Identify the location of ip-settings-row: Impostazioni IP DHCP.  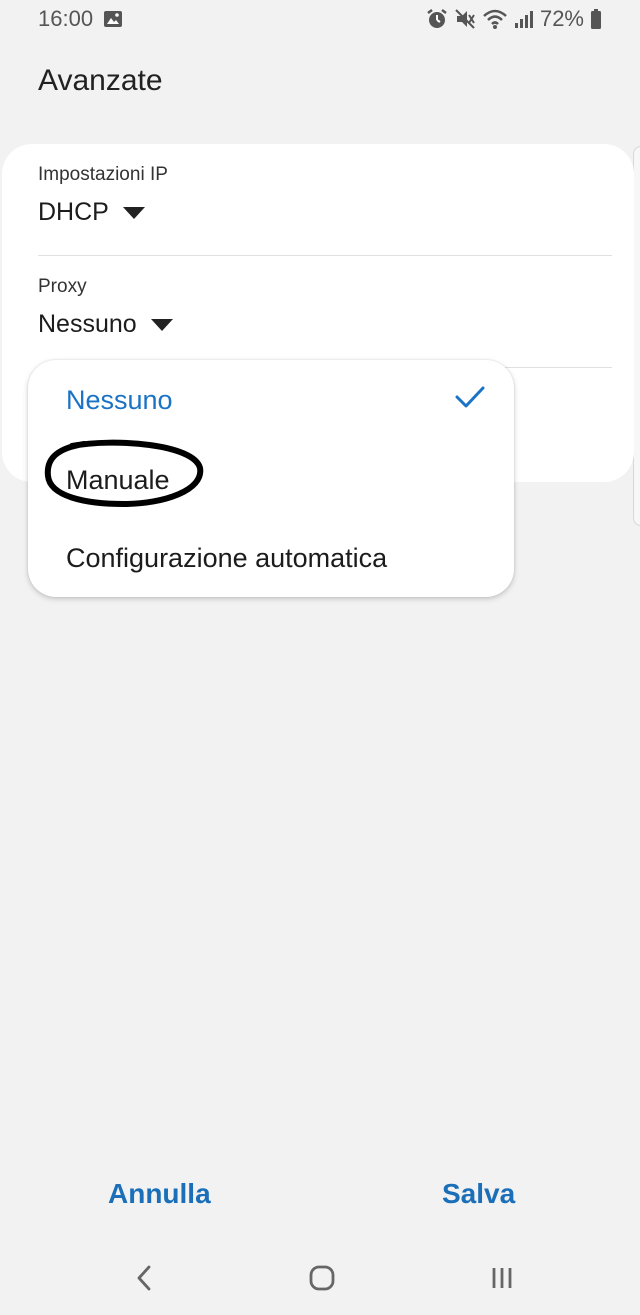
(325, 210).